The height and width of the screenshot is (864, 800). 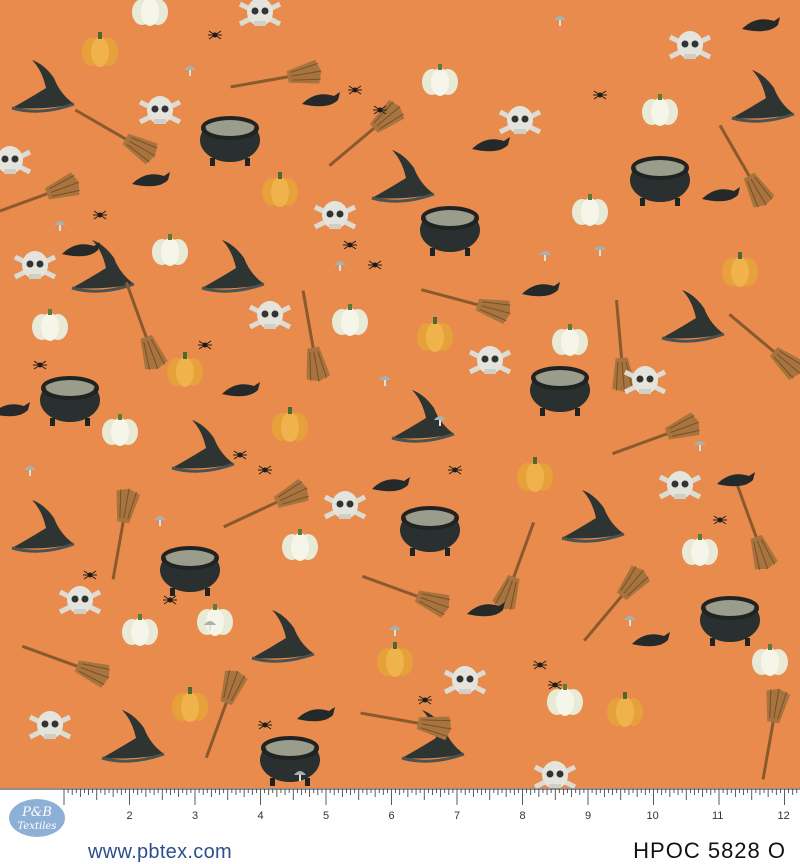 What do you see at coordinates (37, 826) in the screenshot?
I see `logo-line2: Textiles` at bounding box center [37, 826].